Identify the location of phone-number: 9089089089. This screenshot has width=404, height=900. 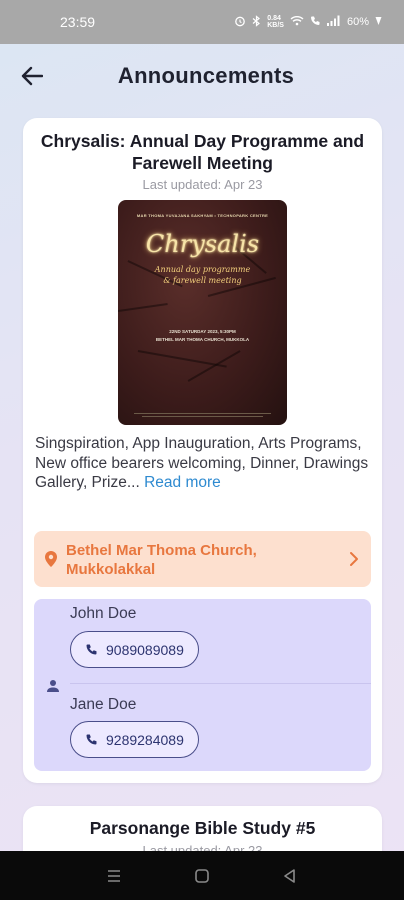
(145, 649).